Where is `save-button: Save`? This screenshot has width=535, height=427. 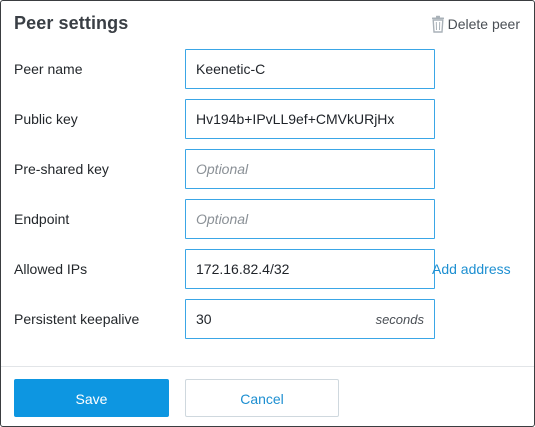 save-button: Save is located at coordinates (91, 398).